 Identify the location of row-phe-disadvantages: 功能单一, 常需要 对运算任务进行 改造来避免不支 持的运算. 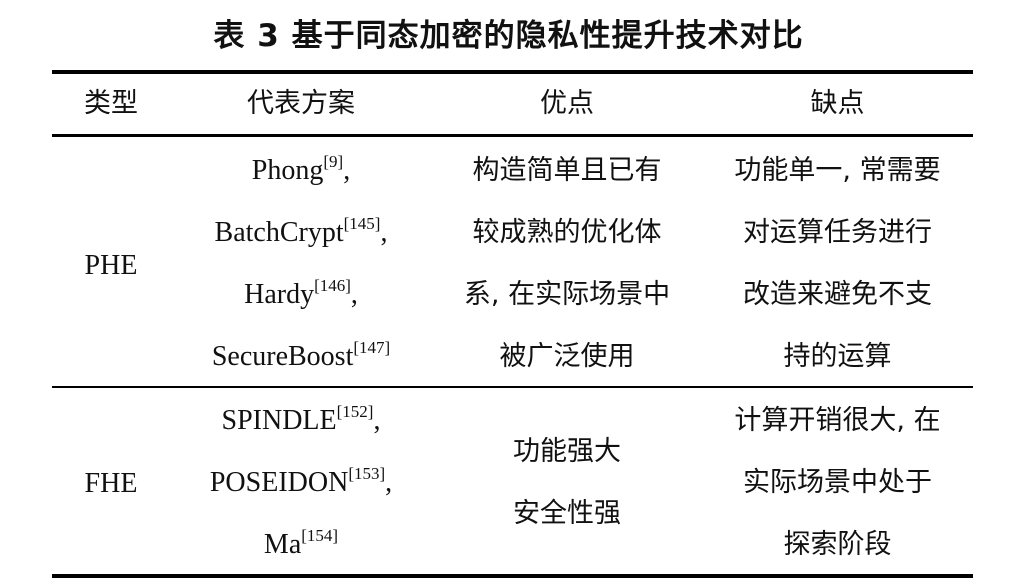
(837, 264).